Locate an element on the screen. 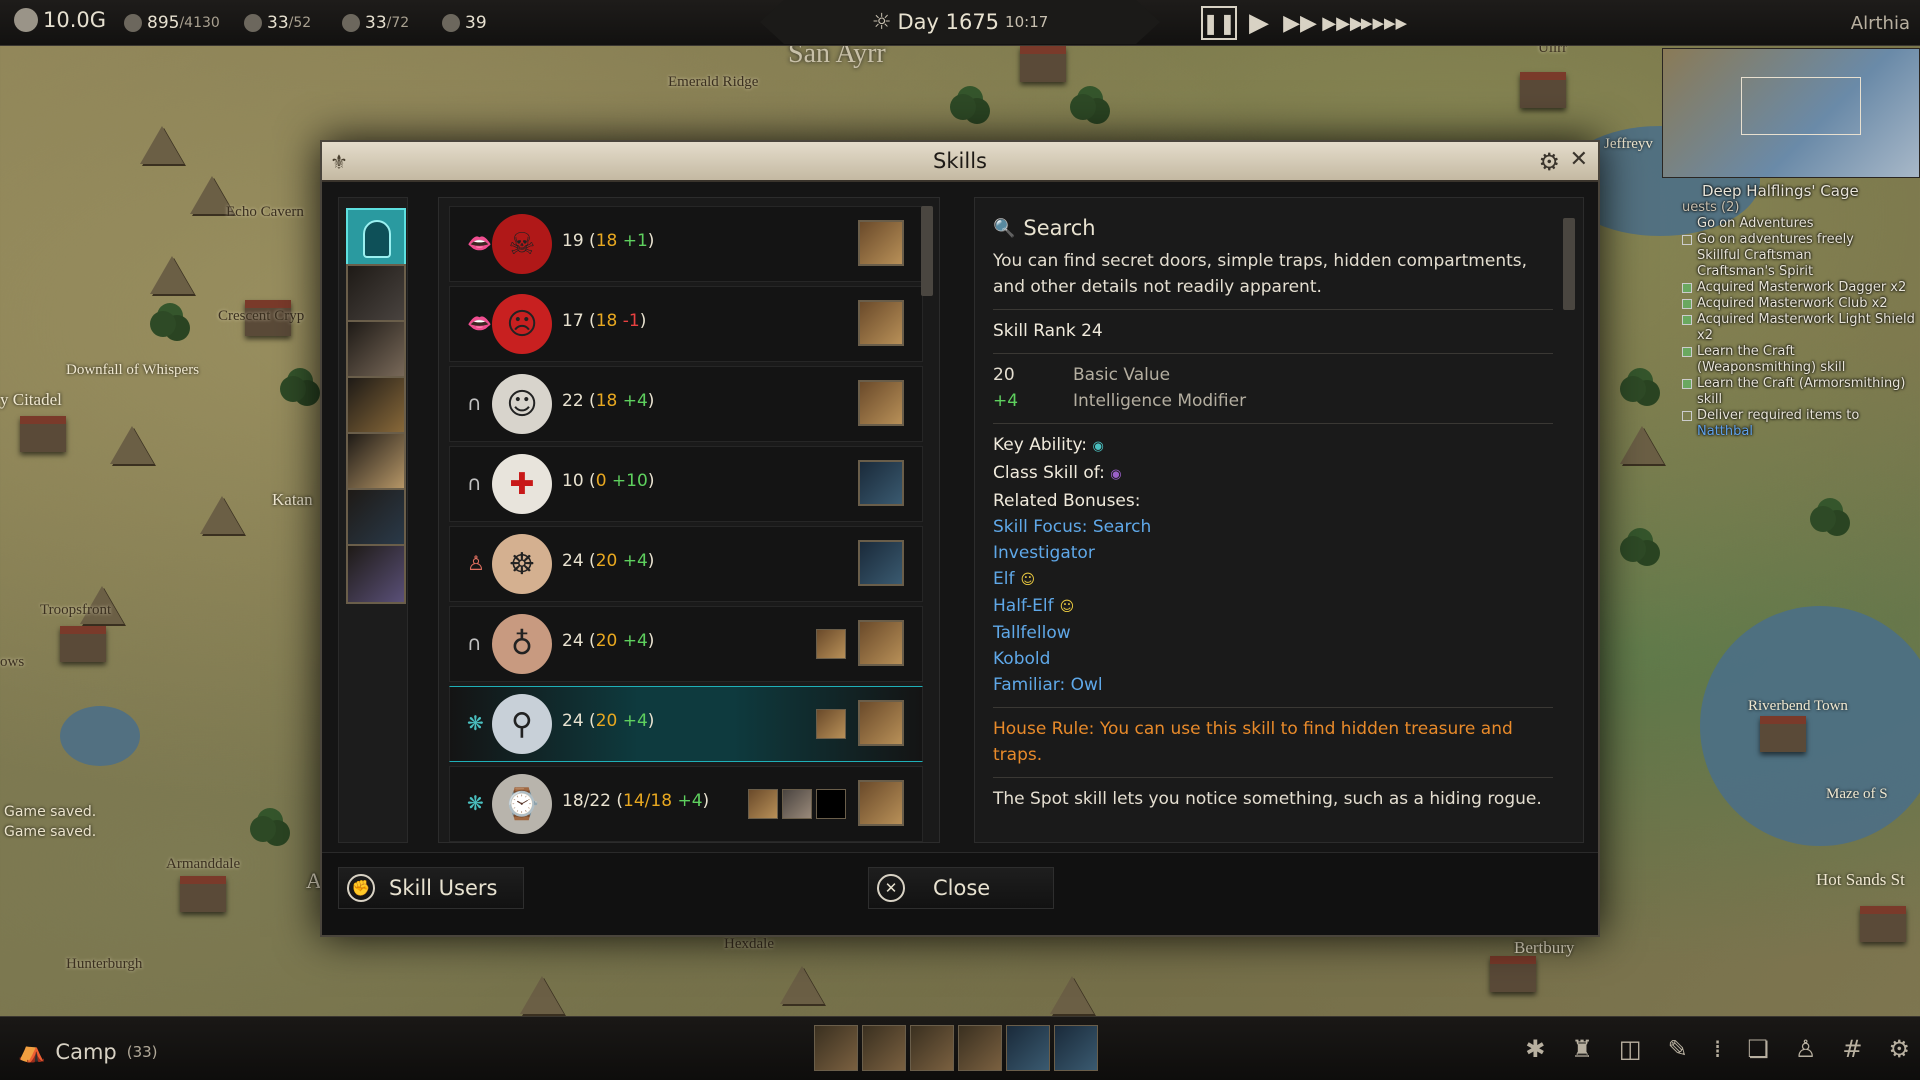 This screenshot has height=1080, width=1920. party-member-sorceress is located at coordinates (1076, 1048).